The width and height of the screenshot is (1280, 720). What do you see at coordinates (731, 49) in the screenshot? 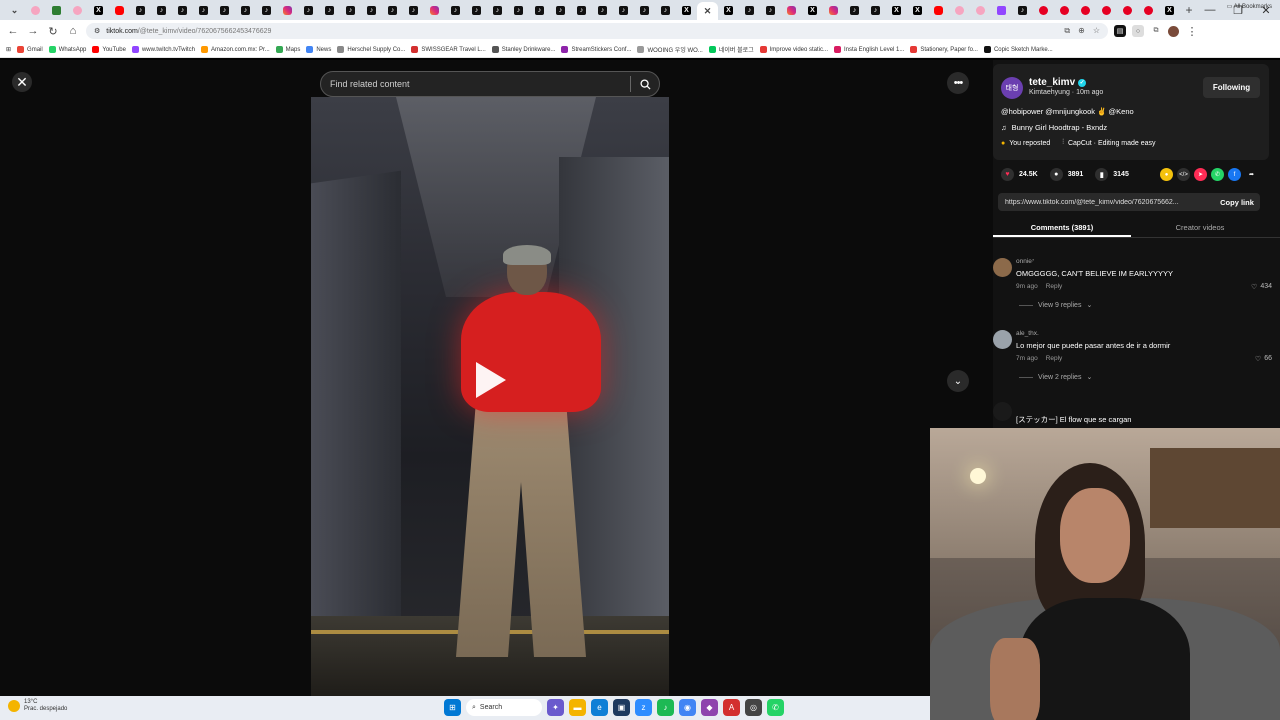
I see `bookmark-item: 네이버 블로그` at bounding box center [731, 49].